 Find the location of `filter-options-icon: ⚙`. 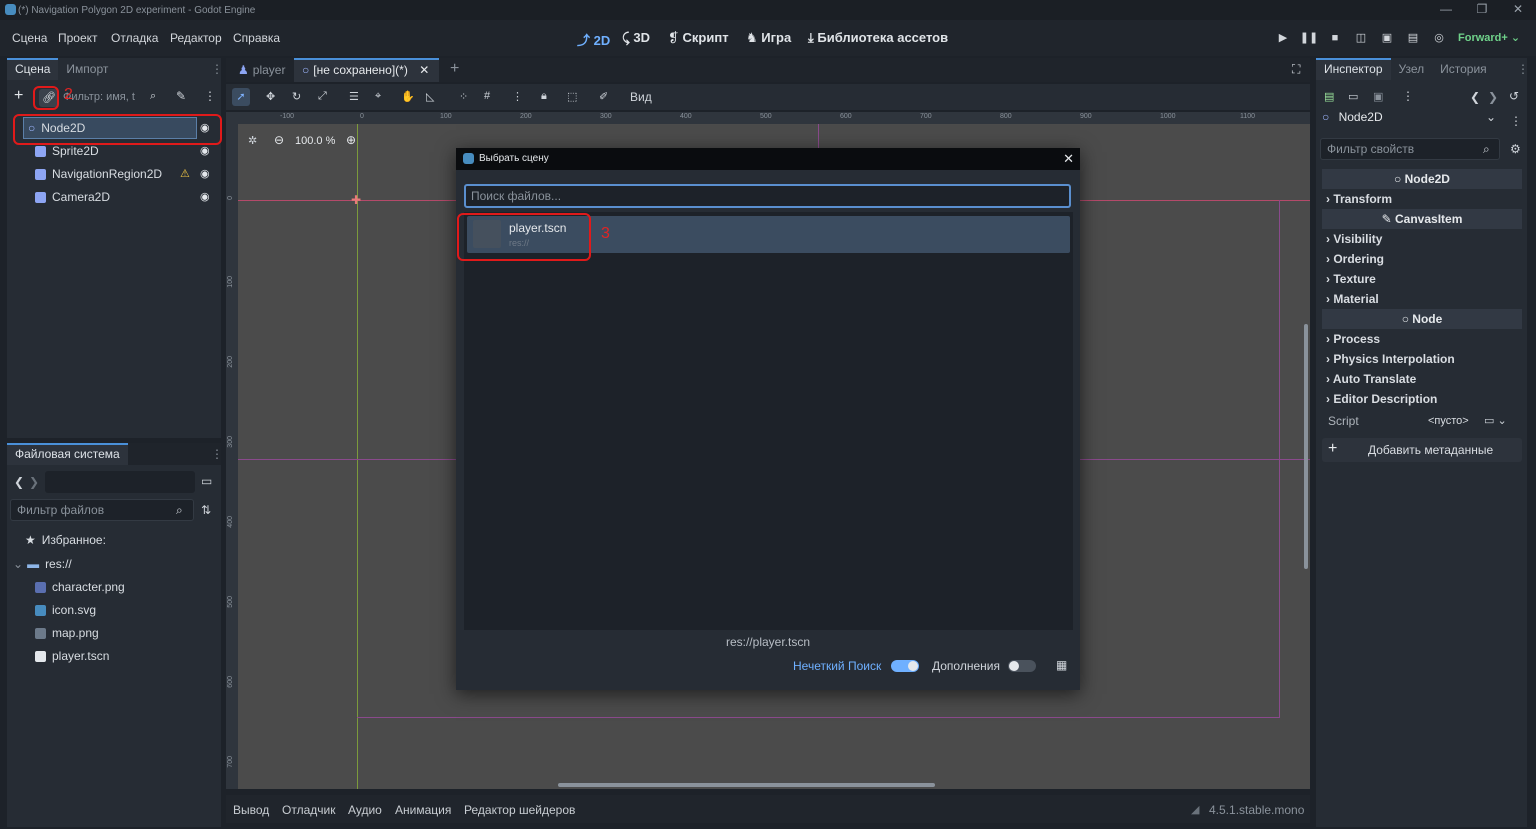

filter-options-icon: ⚙ is located at coordinates (1515, 149).